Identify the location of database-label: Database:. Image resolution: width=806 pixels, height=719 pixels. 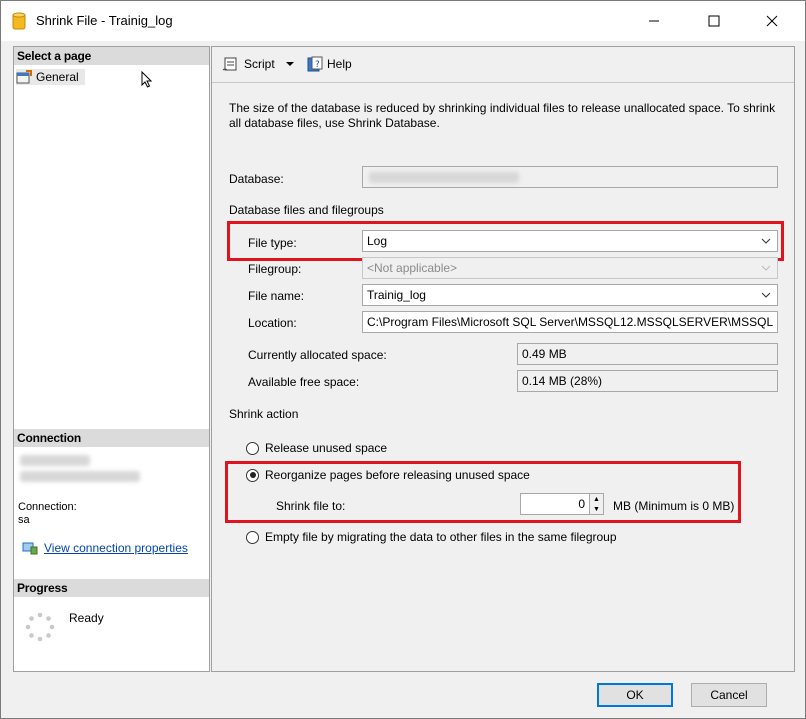
(256, 179).